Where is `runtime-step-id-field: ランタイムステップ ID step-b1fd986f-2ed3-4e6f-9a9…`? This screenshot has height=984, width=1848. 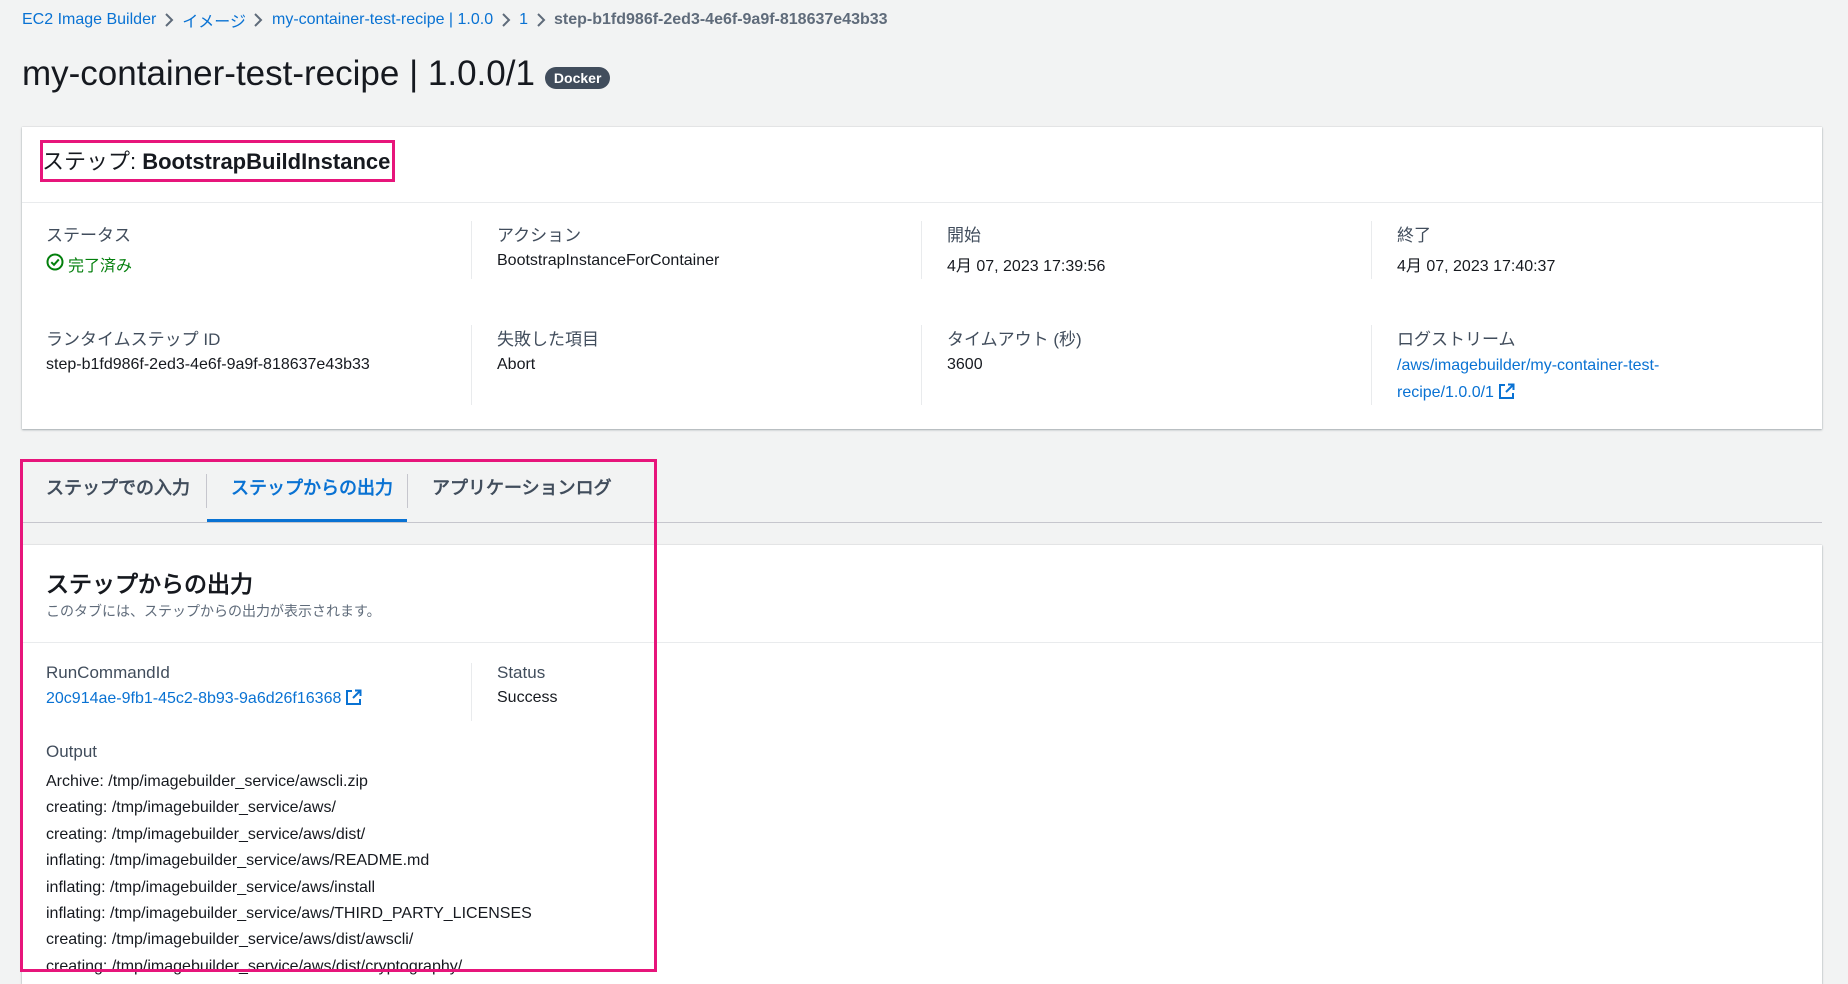 runtime-step-id-field: ランタイムステップ ID step-b1fd986f-2ed3-4e6f-9a9… is located at coordinates (208, 349).